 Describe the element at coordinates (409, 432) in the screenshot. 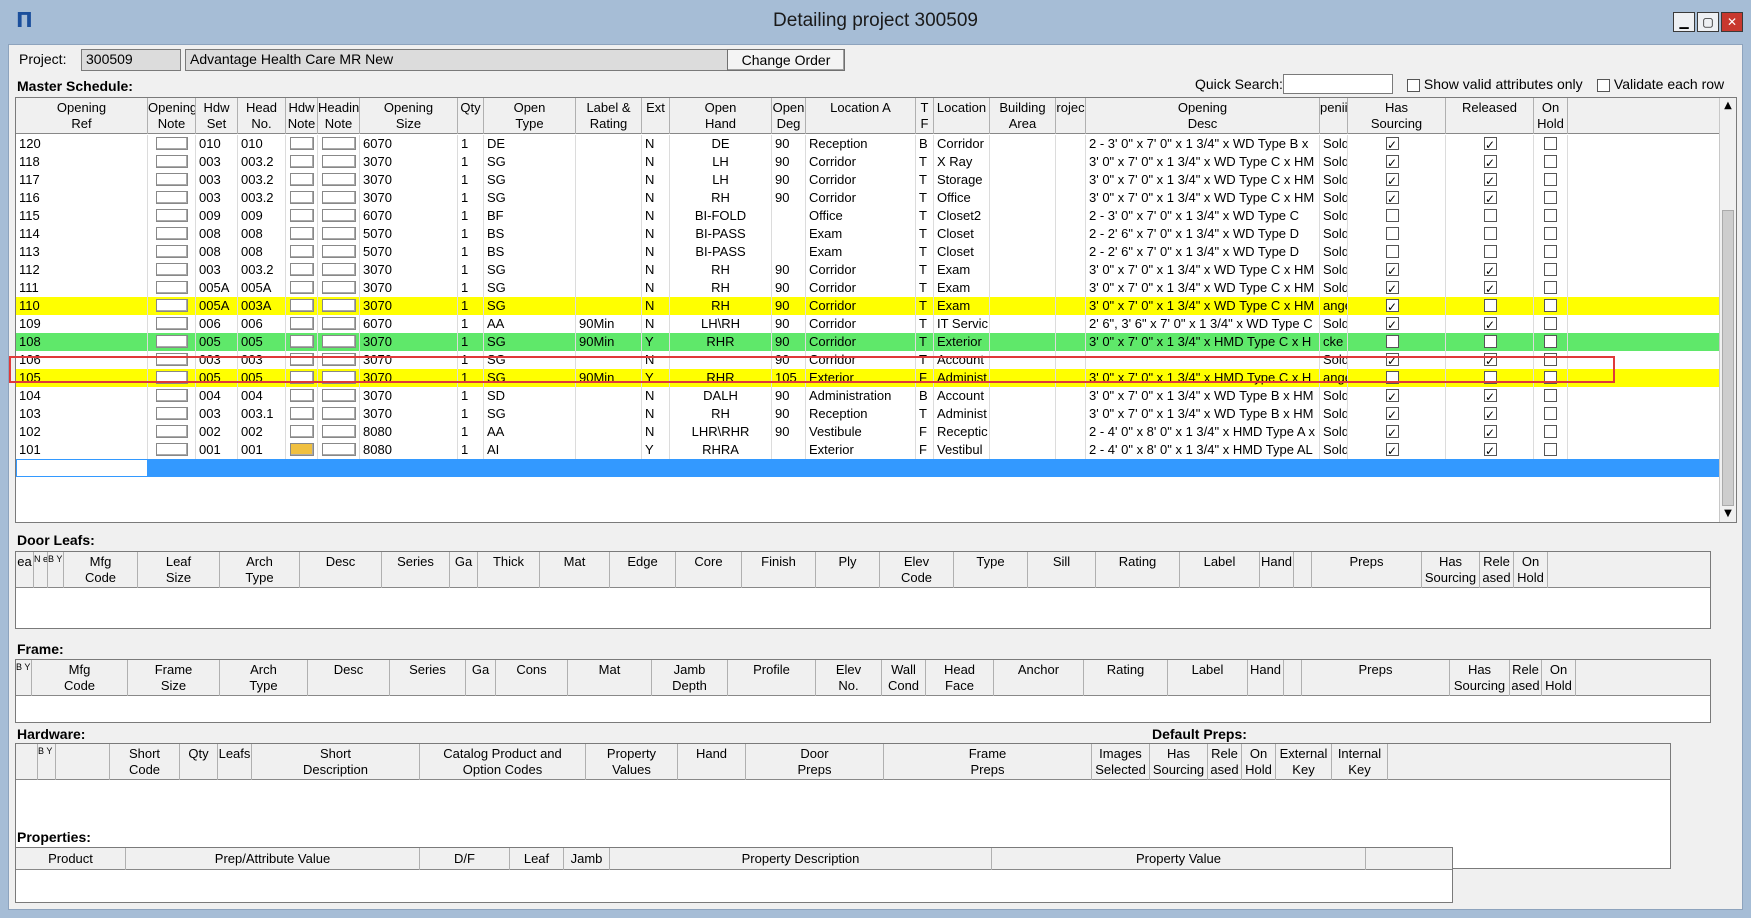

I see `opening-size-cell: 8080` at that location.